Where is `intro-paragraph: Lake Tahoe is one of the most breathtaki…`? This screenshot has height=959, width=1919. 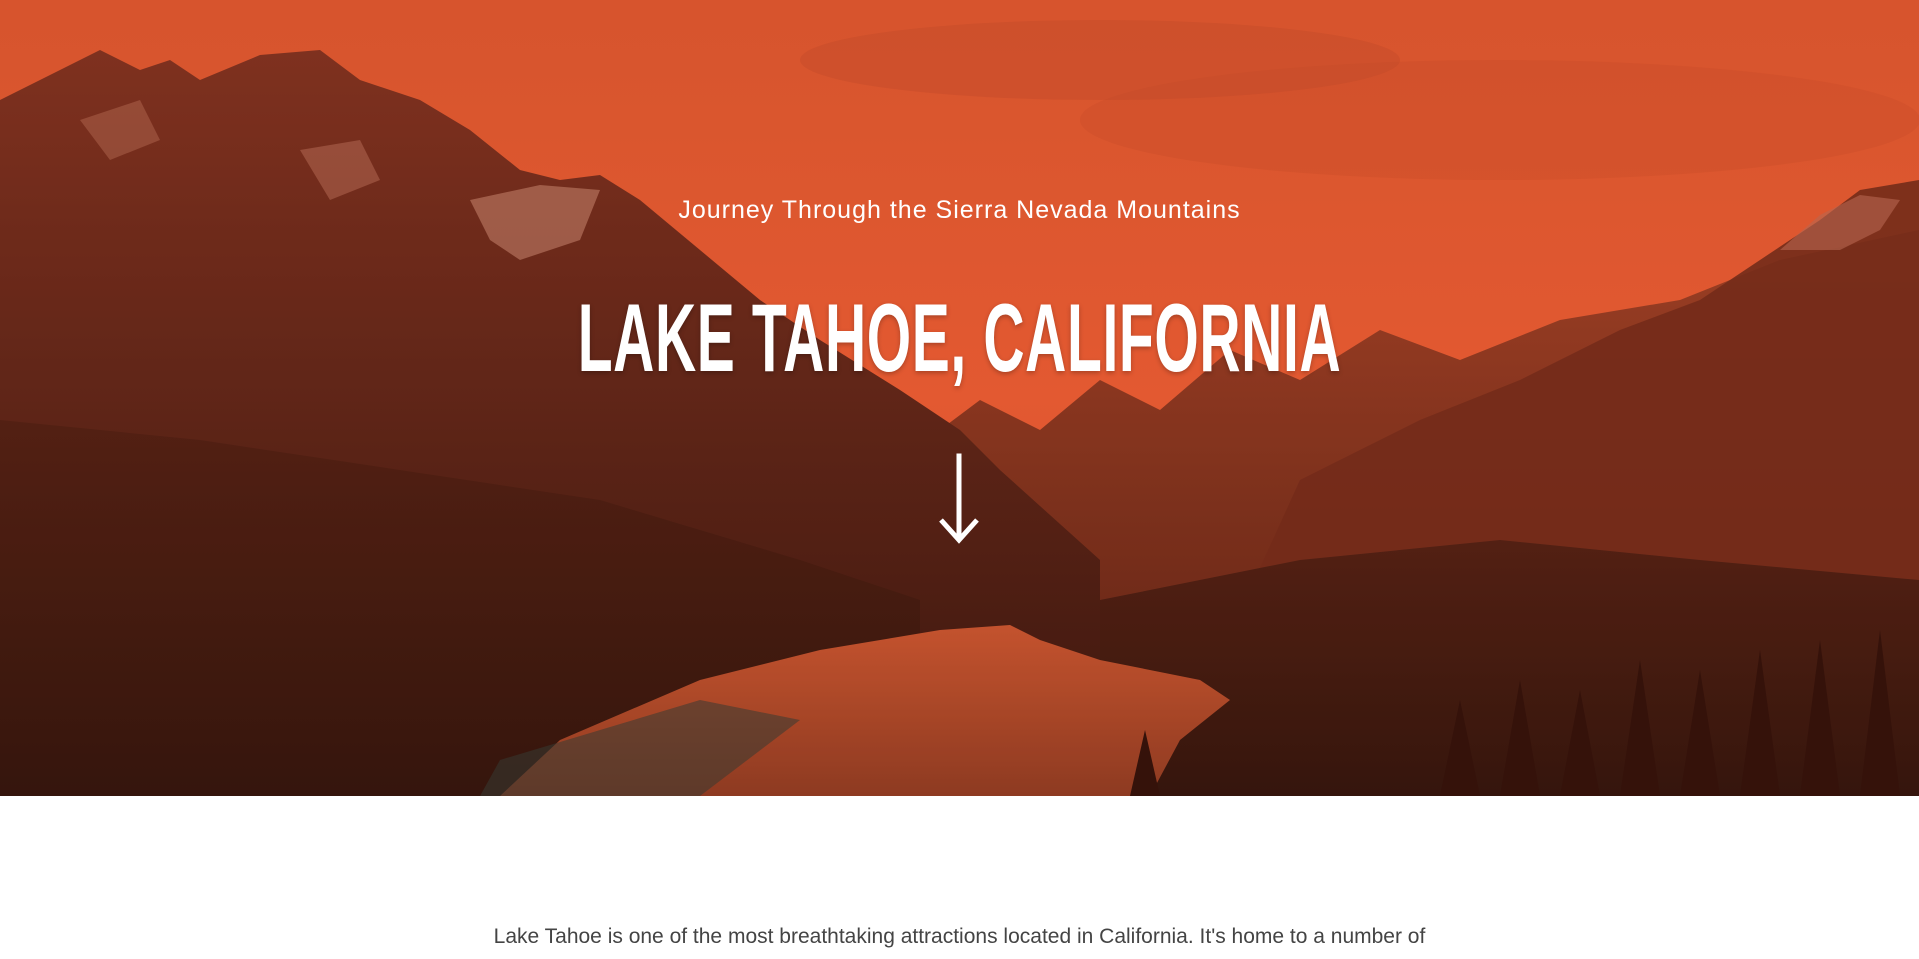 intro-paragraph: Lake Tahoe is one of the most breathtaki… is located at coordinates (959, 936).